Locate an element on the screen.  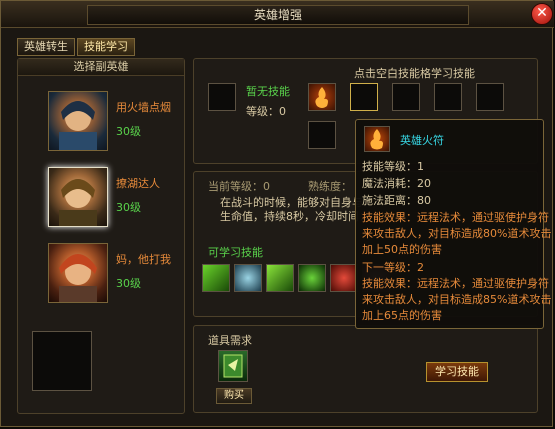
skill-icon-leaf is located at coordinates (216, 278).